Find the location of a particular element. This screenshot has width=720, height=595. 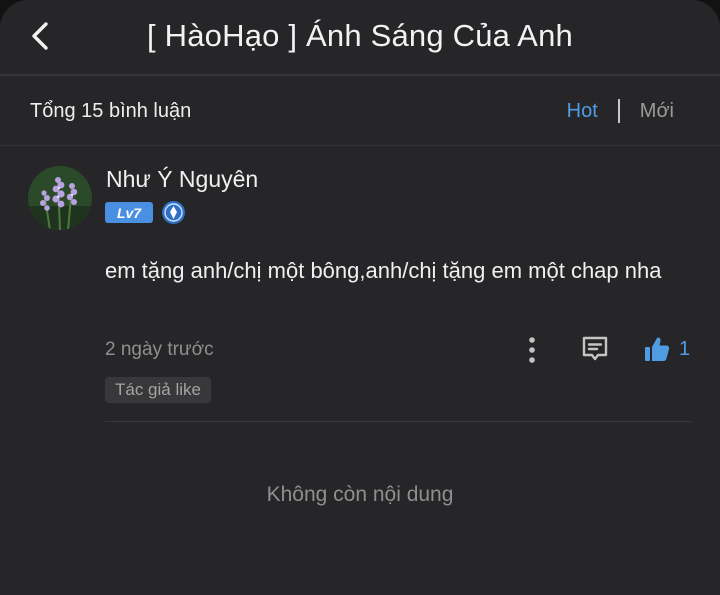

avatar is located at coordinates (60, 198).